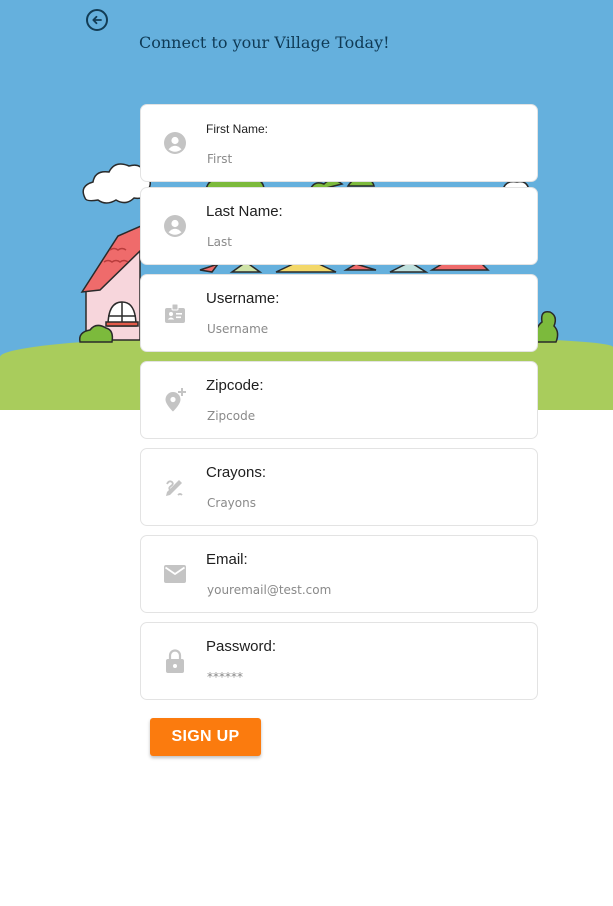 The height and width of the screenshot is (906, 613). I want to click on back-button, so click(97, 20).